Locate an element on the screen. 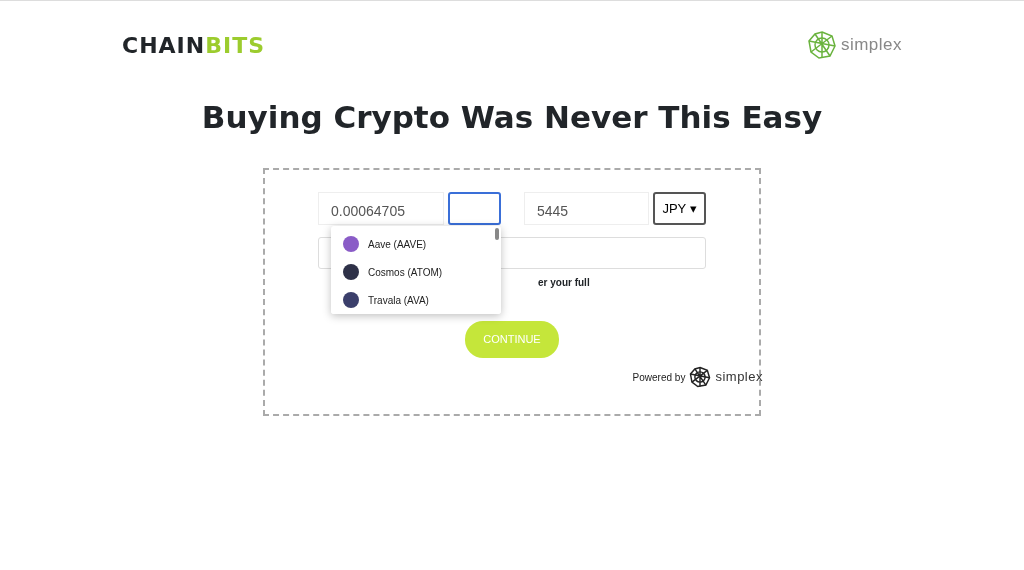 This screenshot has height=570, width=1024. crypto-option: Travala (AVA) is located at coordinates (416, 300).